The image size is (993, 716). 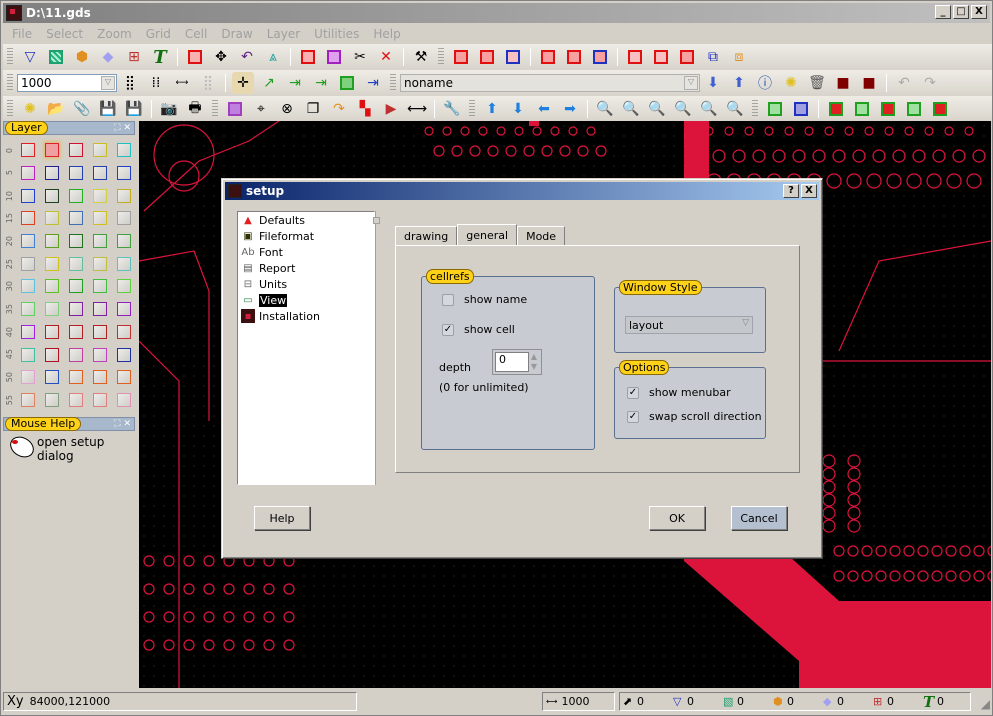 I want to click on tree-item-installation: ▪ Installation, so click(x=306, y=316).